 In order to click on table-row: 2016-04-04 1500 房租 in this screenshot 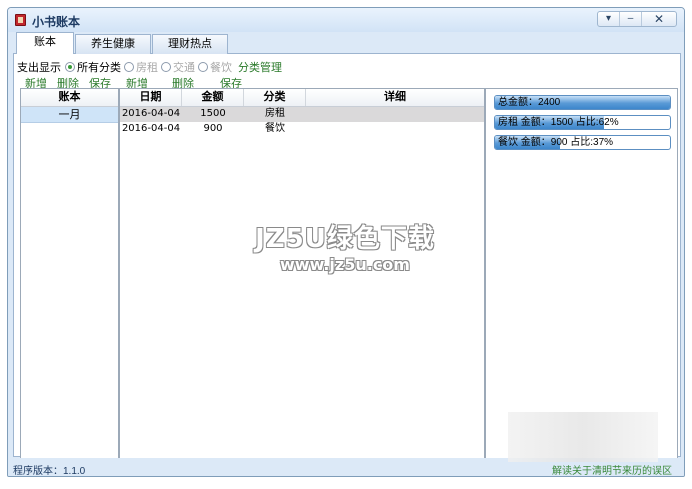, I will do `click(302, 114)`.